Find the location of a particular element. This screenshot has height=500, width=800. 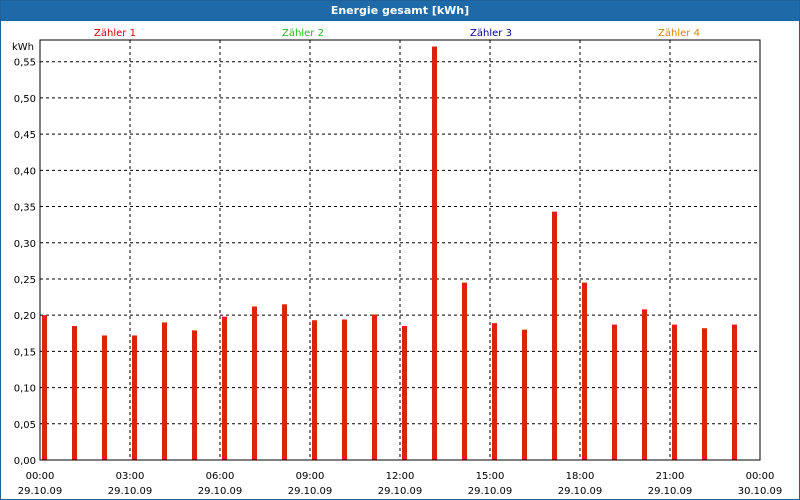

y-tick-label: 0,25 is located at coordinates (25, 280).